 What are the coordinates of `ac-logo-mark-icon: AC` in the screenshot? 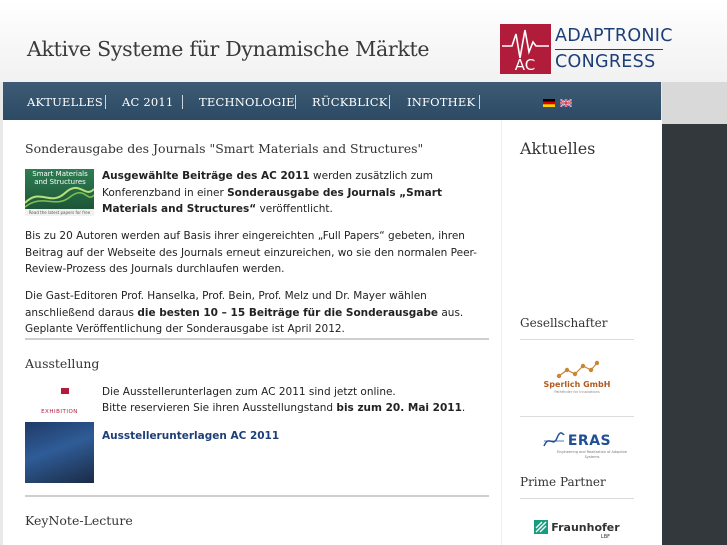 It's located at (525, 49).